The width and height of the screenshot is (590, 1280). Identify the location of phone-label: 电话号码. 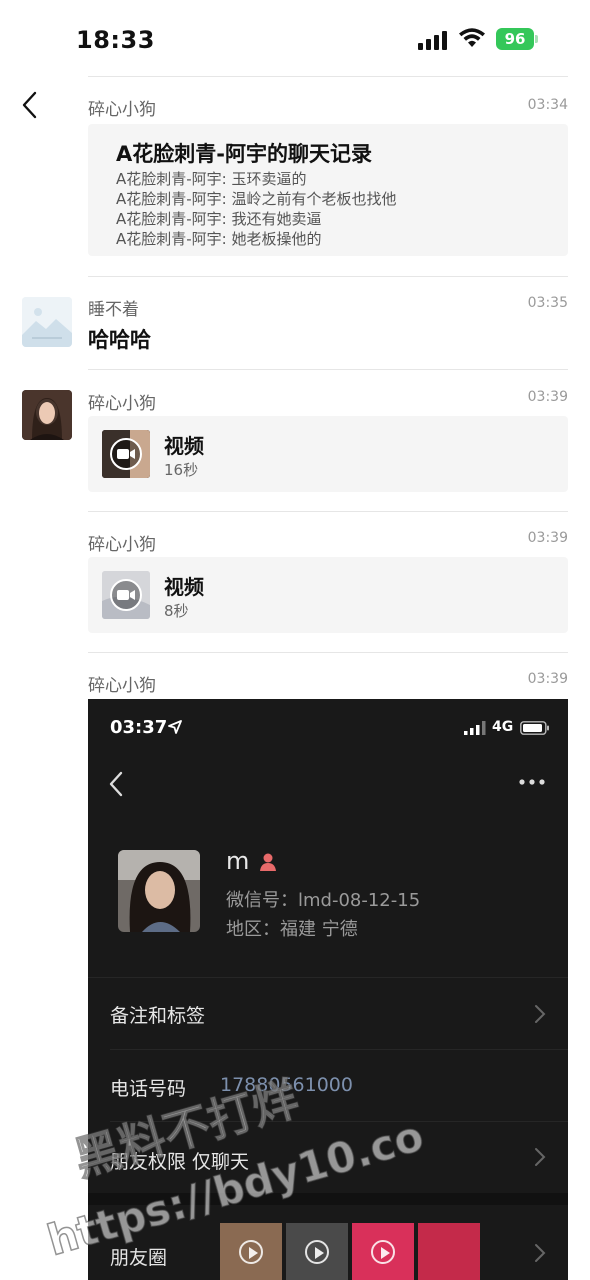
(148, 1089).